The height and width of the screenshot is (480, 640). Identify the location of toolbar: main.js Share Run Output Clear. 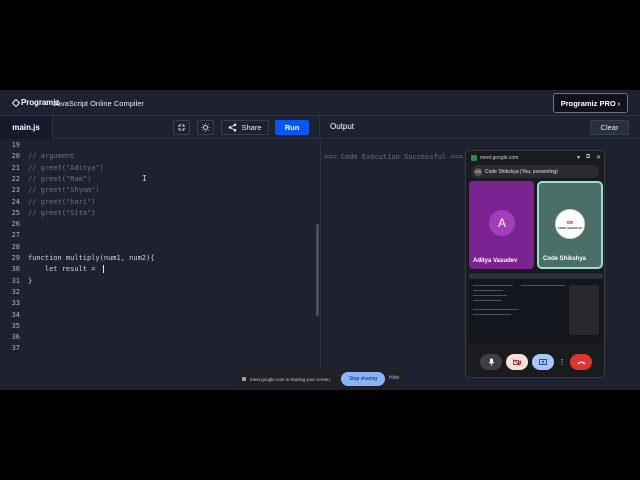
(320, 127).